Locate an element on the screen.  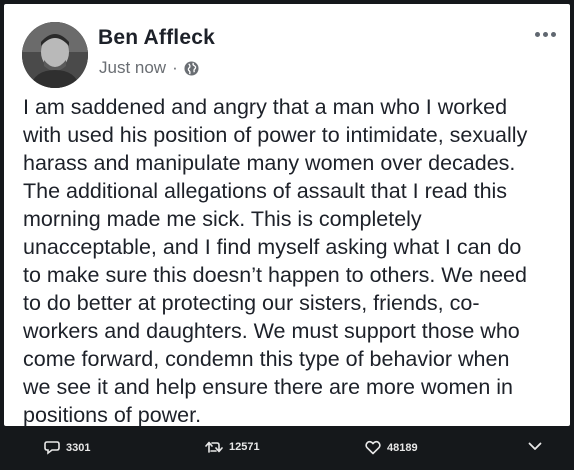
avatar-image is located at coordinates (55, 55).